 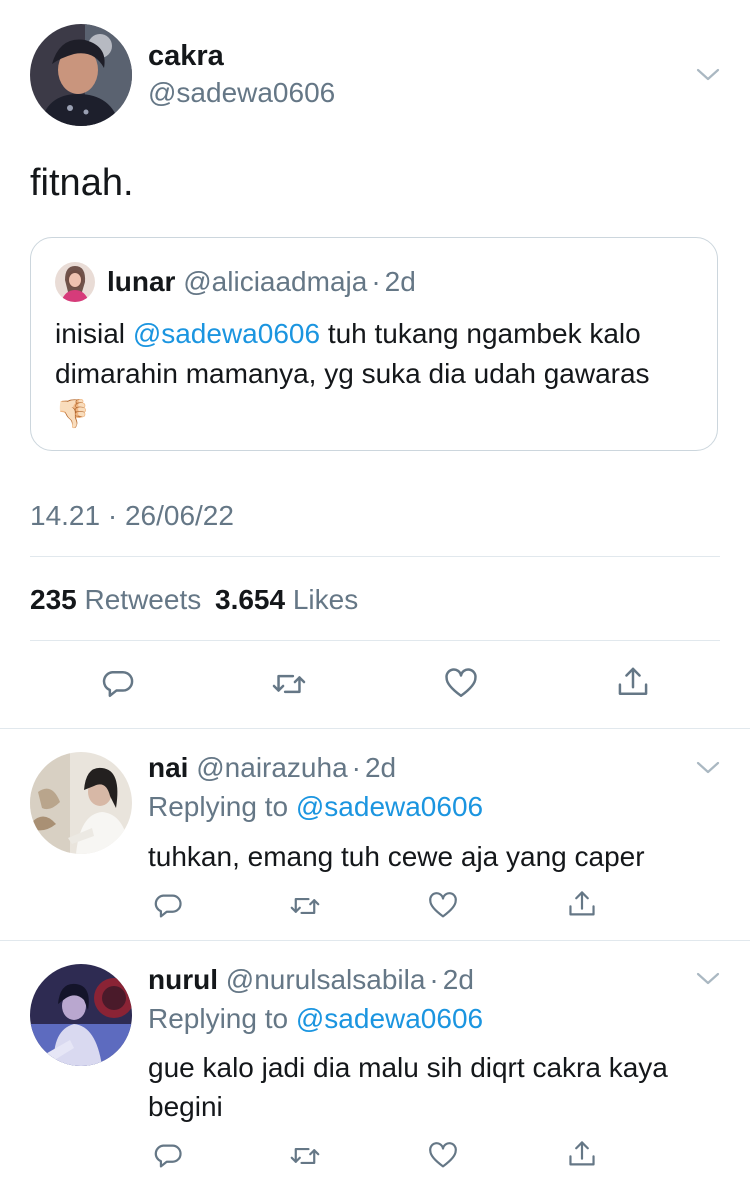 I want to click on tweet-text: fitnah., so click(x=82, y=183).